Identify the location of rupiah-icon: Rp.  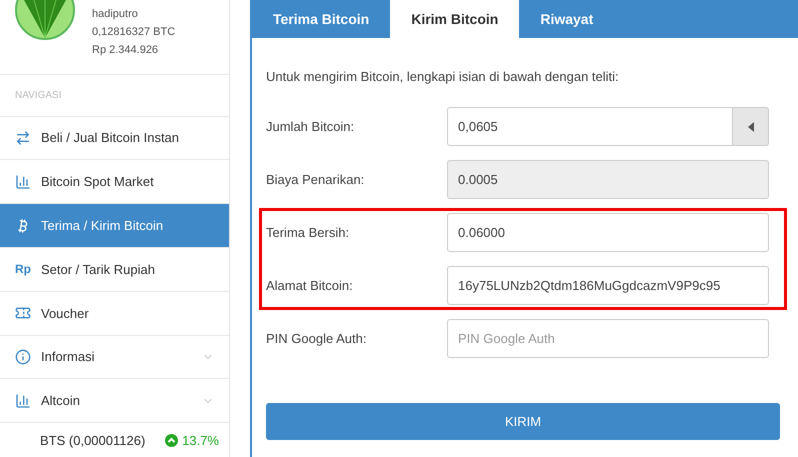
(23, 269).